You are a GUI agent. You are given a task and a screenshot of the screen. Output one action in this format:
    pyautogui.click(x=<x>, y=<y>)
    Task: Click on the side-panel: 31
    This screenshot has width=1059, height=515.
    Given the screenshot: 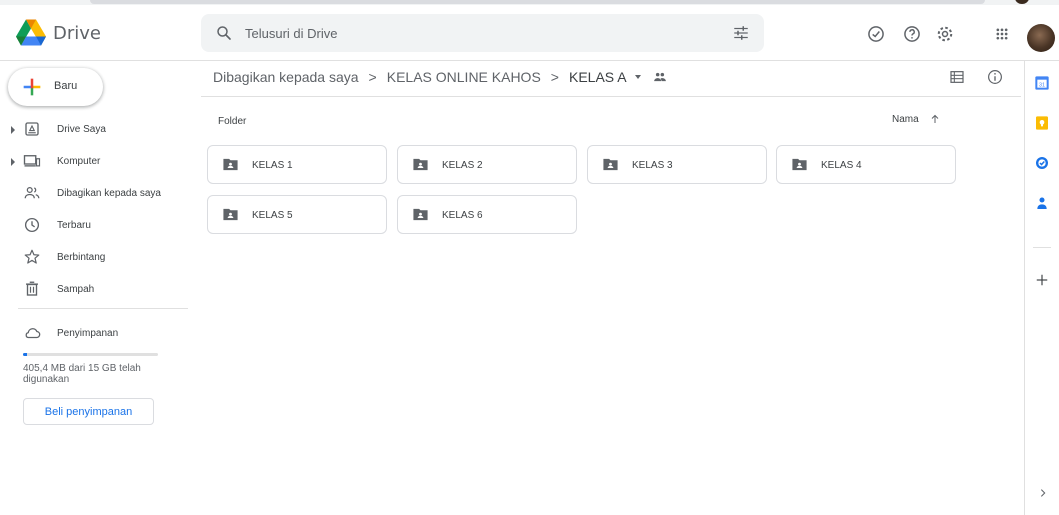 What is the action you would take?
    pyautogui.click(x=1041, y=288)
    